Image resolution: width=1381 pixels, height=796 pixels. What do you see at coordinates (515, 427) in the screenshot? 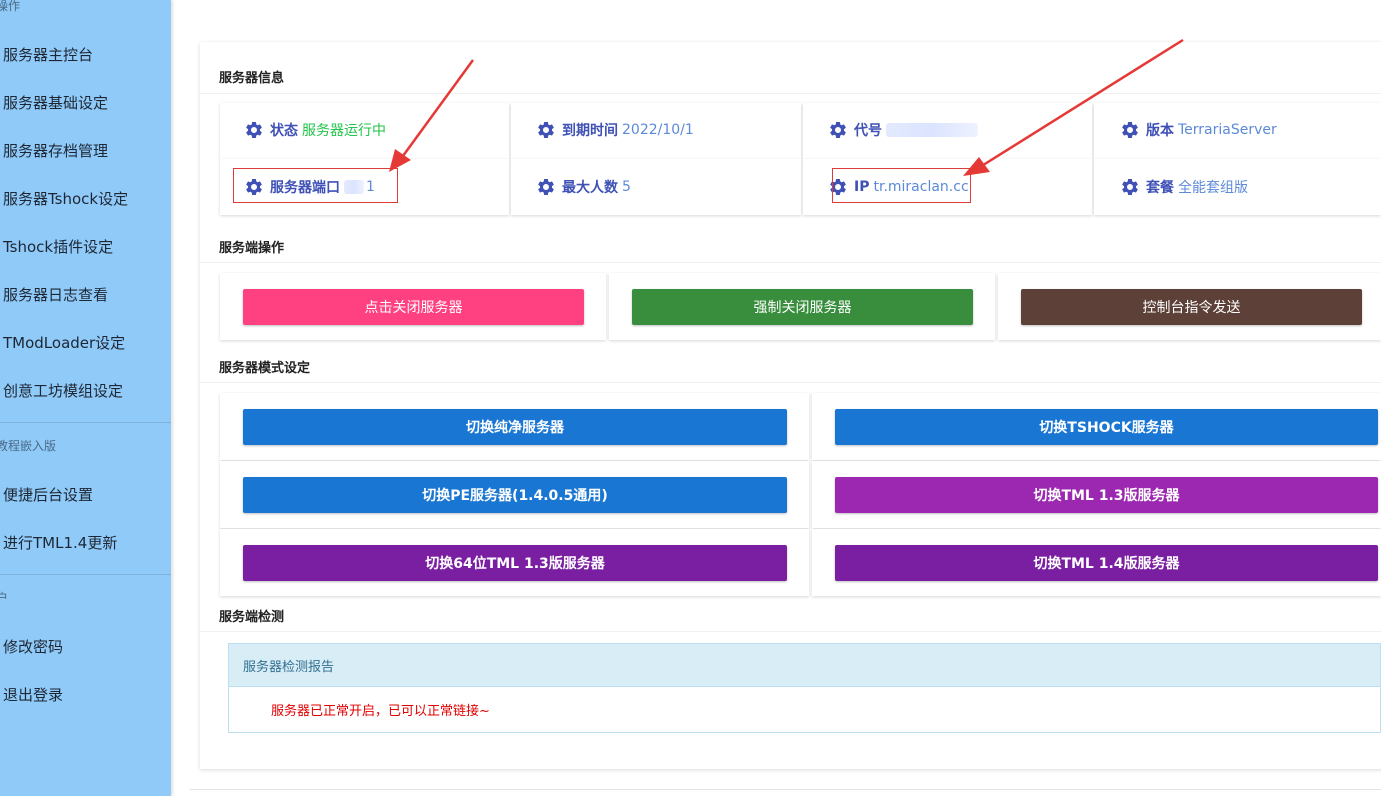
I see `switch-pure-button: 切换纯净服务器` at bounding box center [515, 427].